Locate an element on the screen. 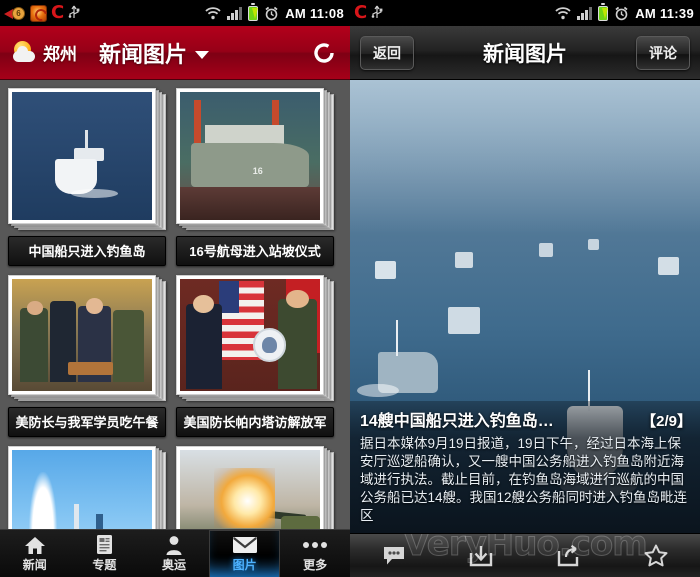  comment-icon is located at coordinates (394, 556).